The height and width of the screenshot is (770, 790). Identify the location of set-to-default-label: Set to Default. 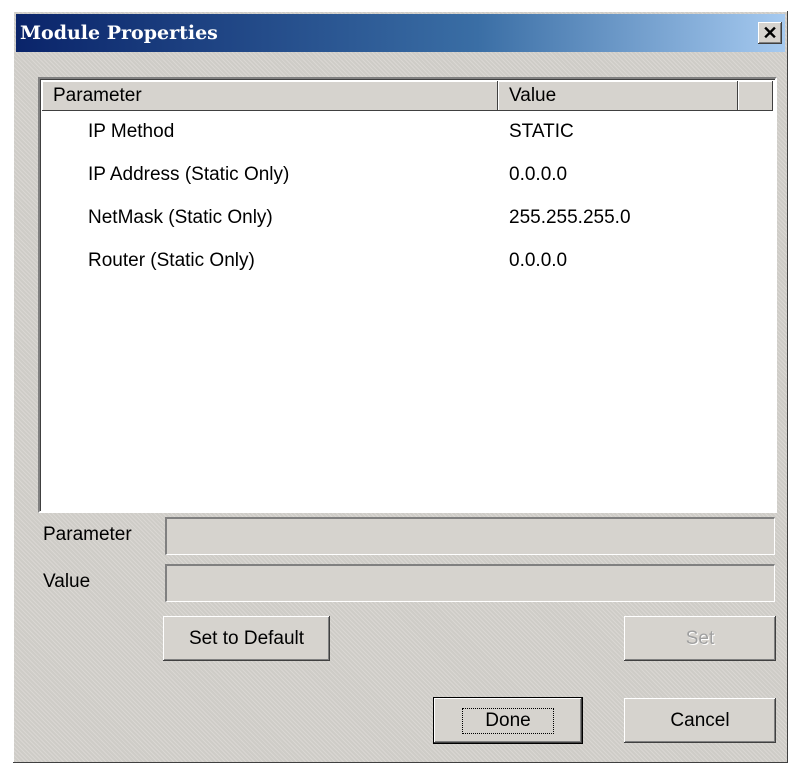
(246, 638).